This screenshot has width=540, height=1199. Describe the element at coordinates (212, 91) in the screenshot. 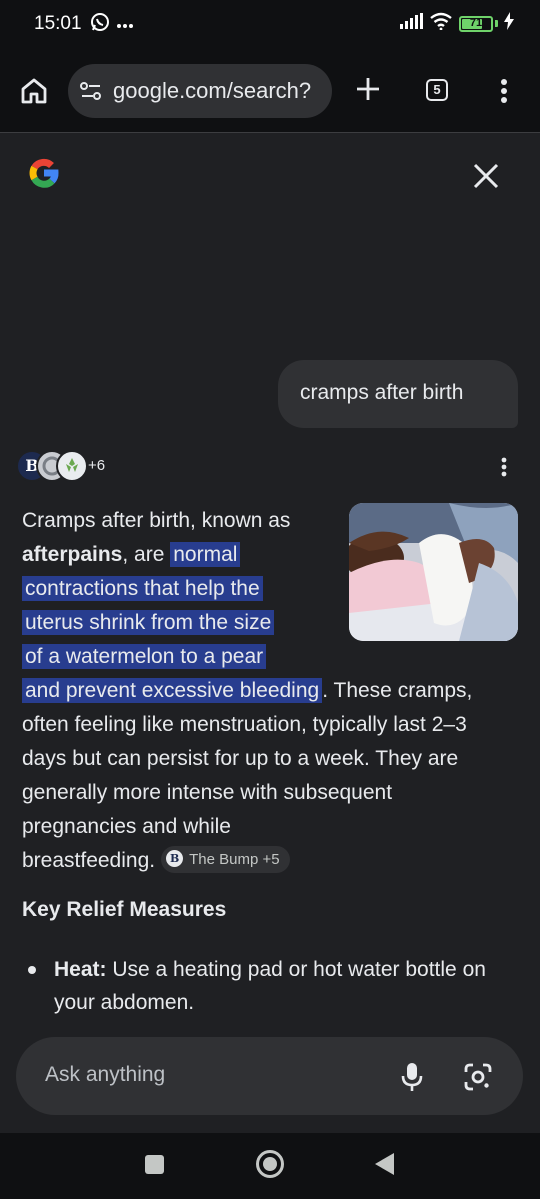

I see `url-text: google.com/search?` at that location.